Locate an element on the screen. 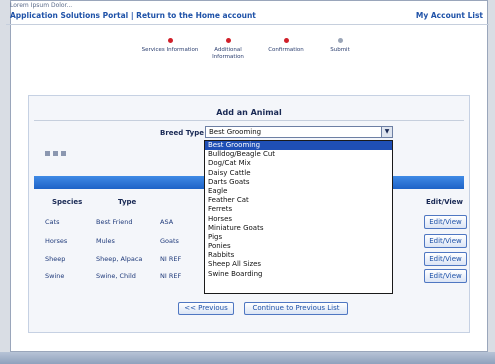  cell-type: Sheep, Alpaca is located at coordinates (119, 259).